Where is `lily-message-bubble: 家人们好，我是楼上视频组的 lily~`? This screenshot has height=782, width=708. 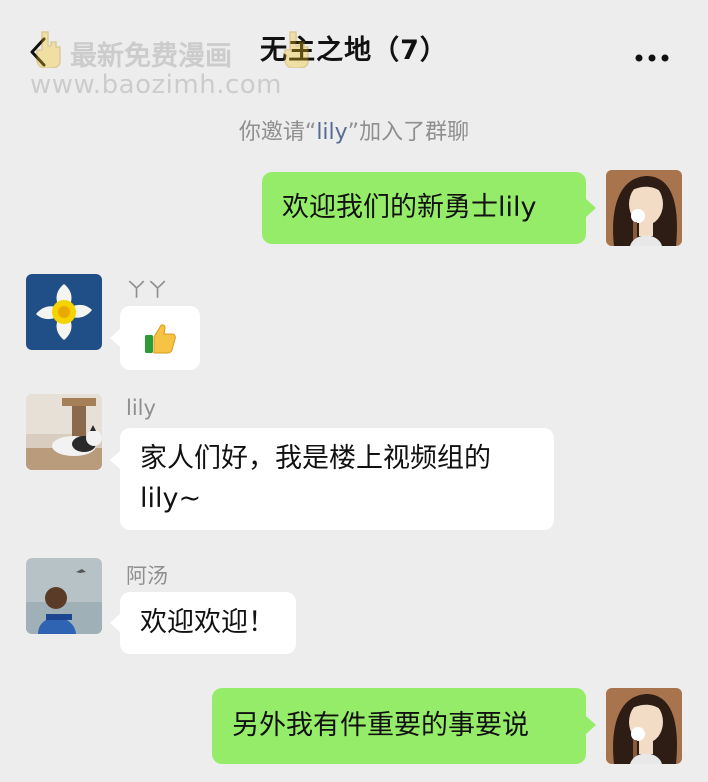
lily-message-bubble: 家人们好，我是楼上视频组的 lily~ is located at coordinates (337, 479).